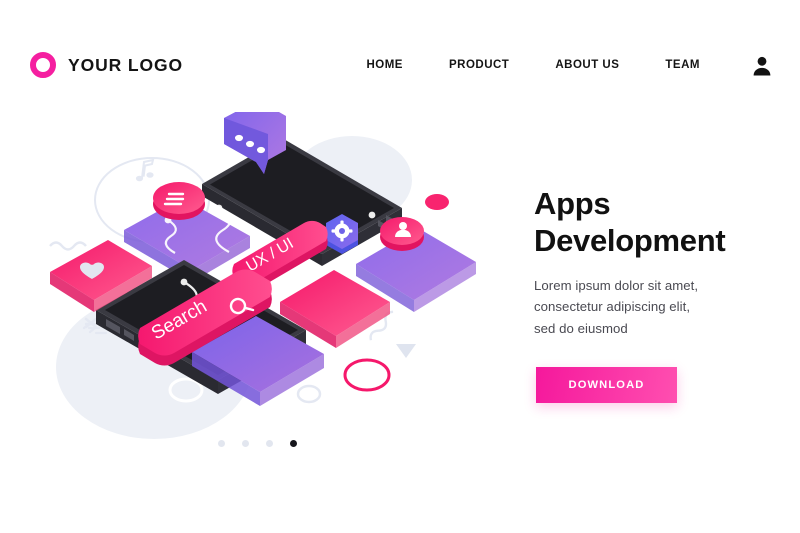  I want to click on nav-item-product: PRODUCT, so click(479, 65).